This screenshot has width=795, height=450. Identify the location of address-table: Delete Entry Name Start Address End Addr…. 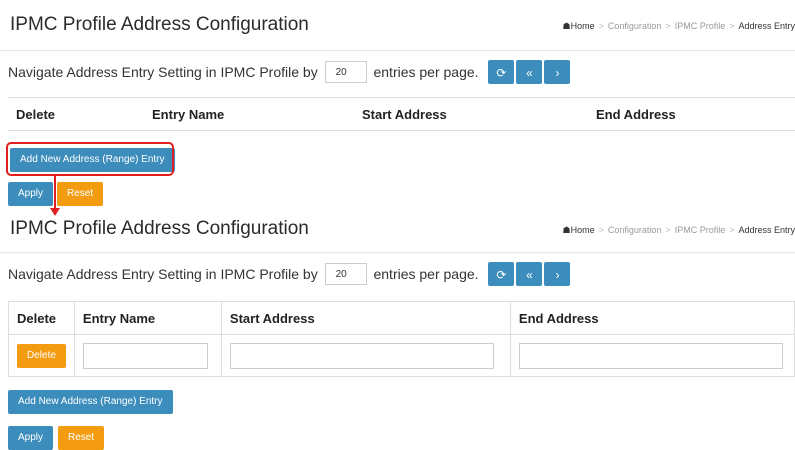
(401, 114).